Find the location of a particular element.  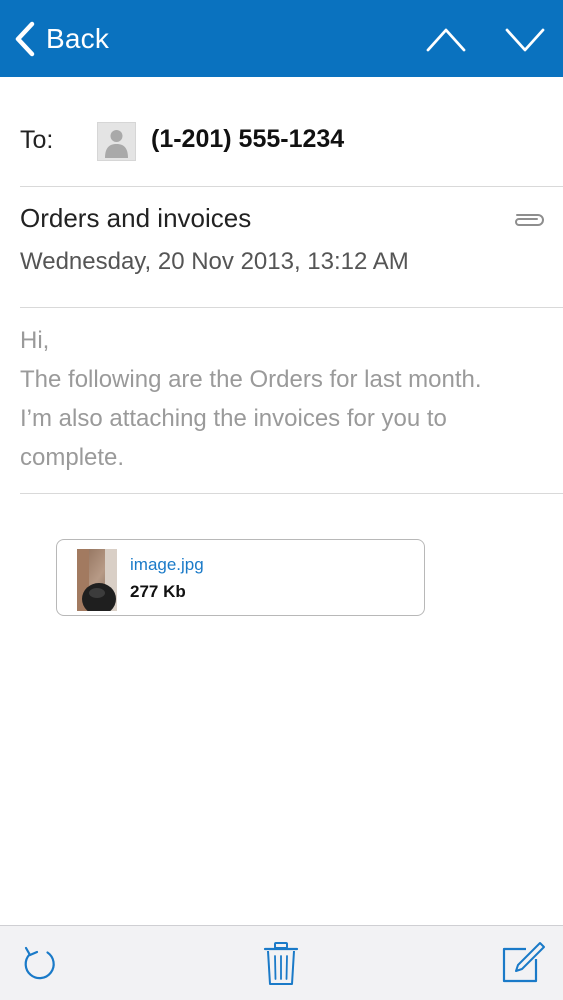

previous-message-button is located at coordinates (446, 39).